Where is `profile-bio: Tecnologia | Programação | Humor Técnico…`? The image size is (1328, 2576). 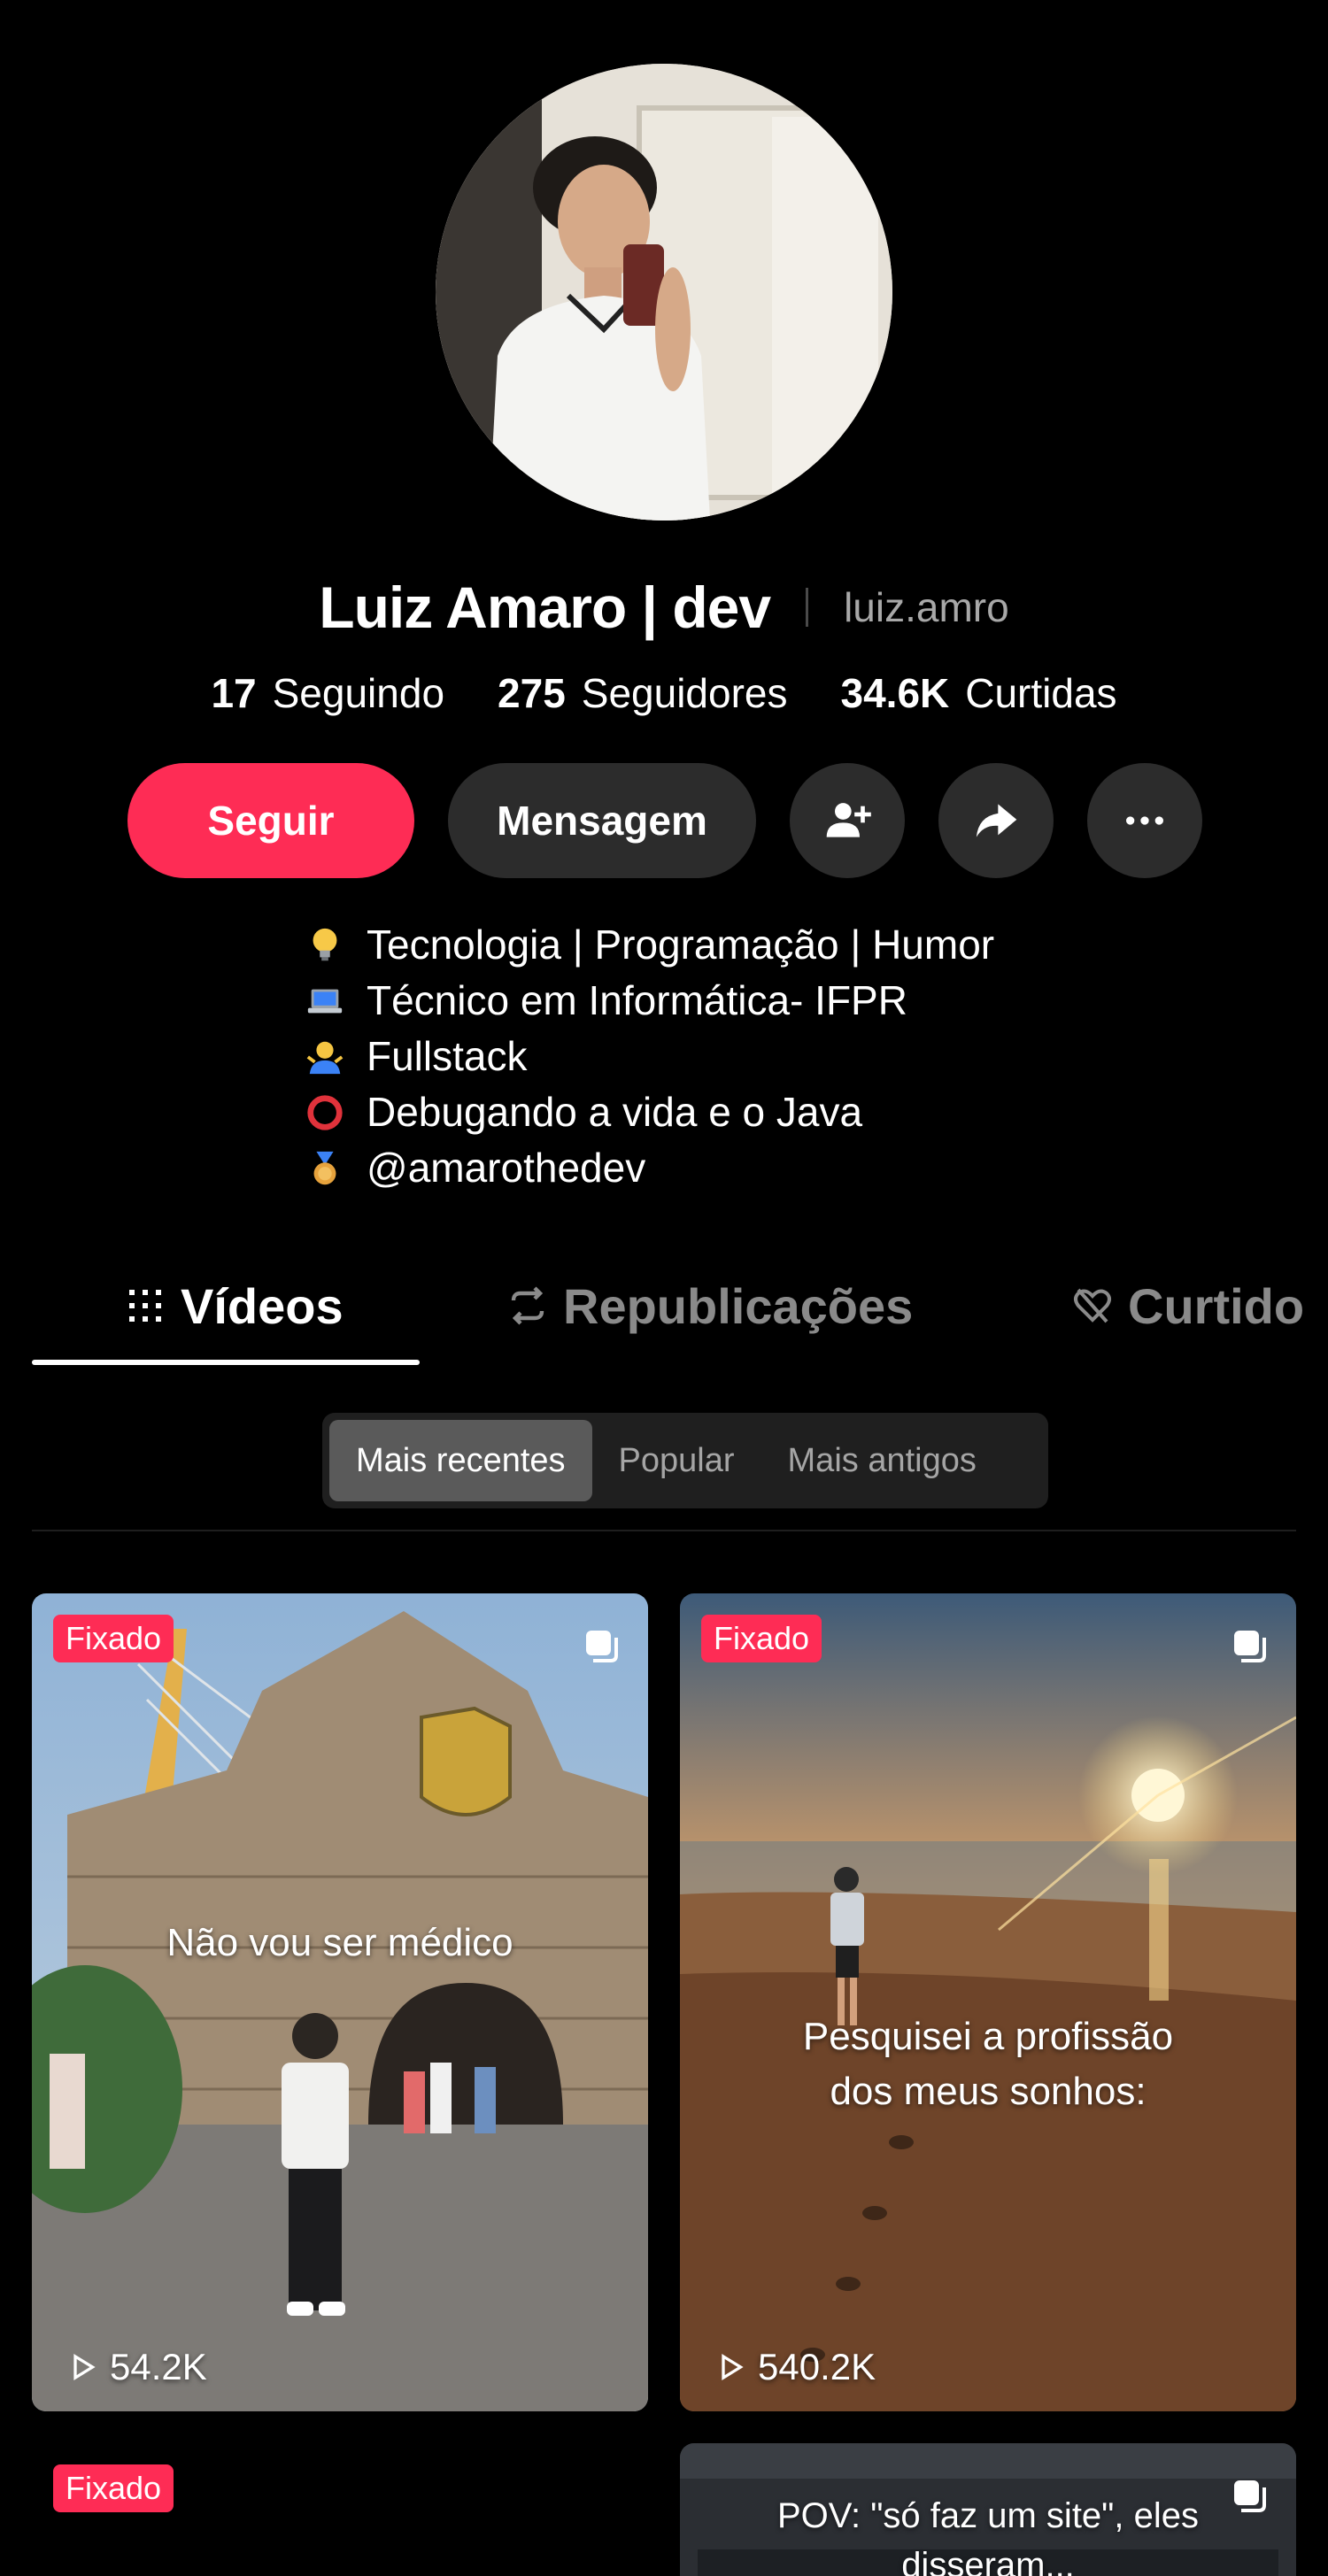 profile-bio: Tecnologia | Programação | Humor Técnico… is located at coordinates (649, 1056).